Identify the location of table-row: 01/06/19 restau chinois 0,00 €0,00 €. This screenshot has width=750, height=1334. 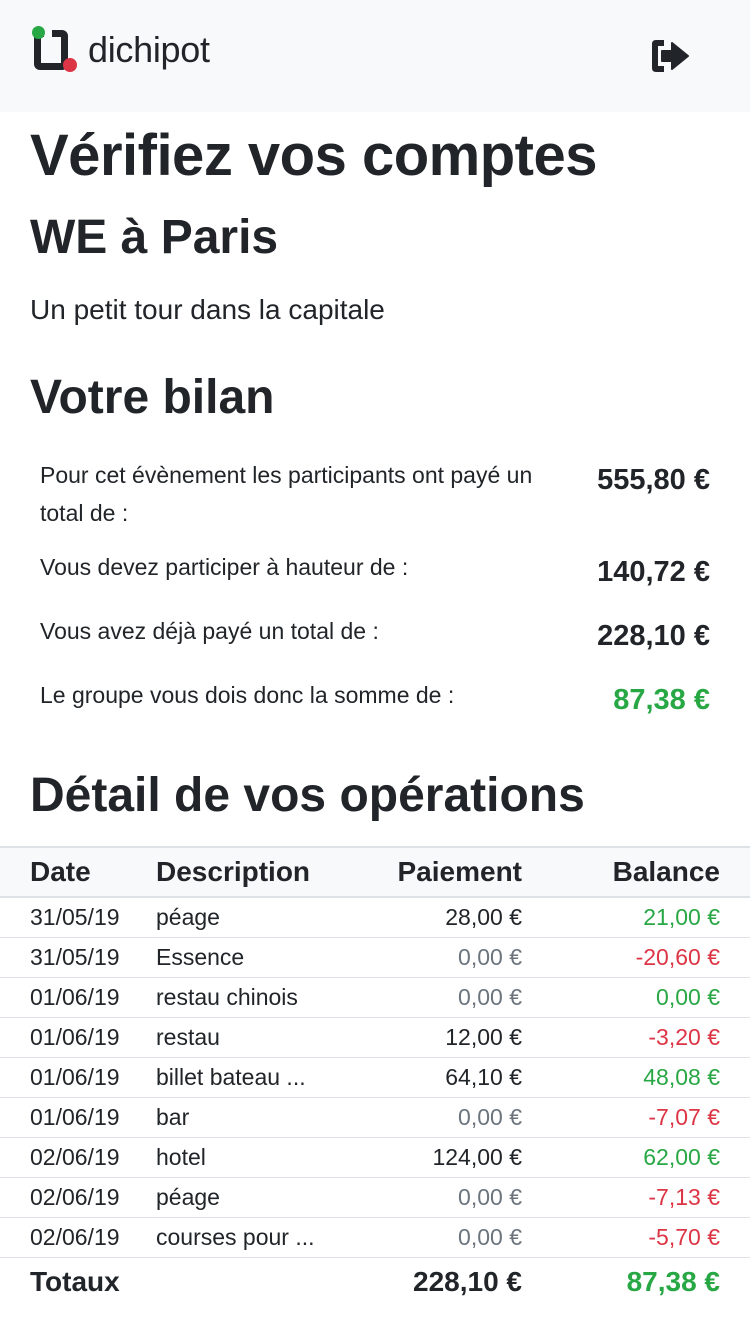
(375, 997).